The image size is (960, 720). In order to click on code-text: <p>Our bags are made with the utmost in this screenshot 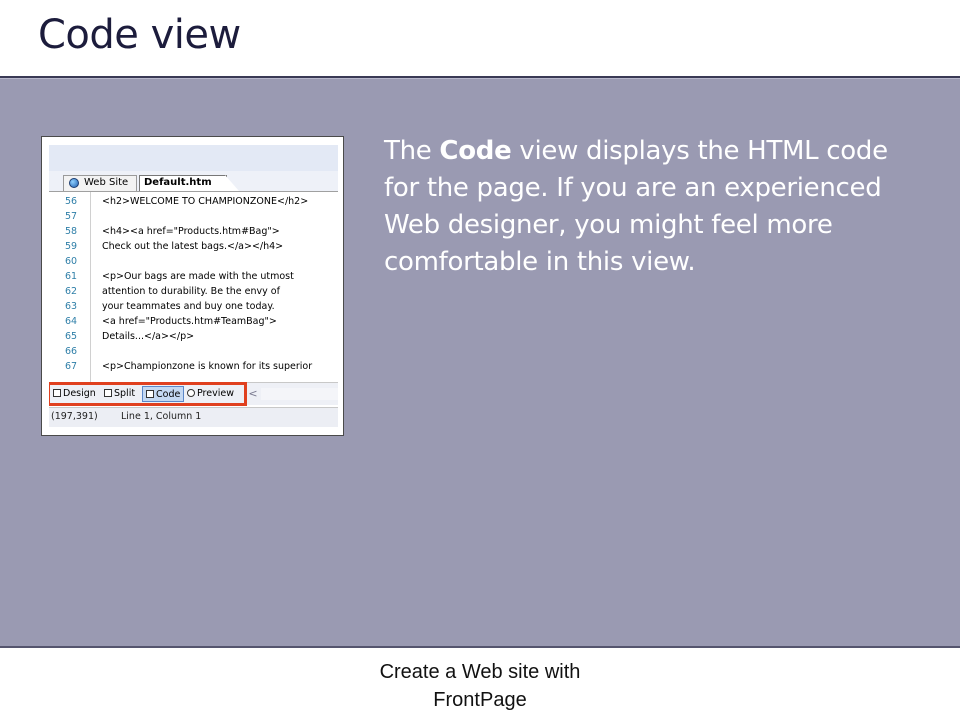, I will do `click(198, 276)`.